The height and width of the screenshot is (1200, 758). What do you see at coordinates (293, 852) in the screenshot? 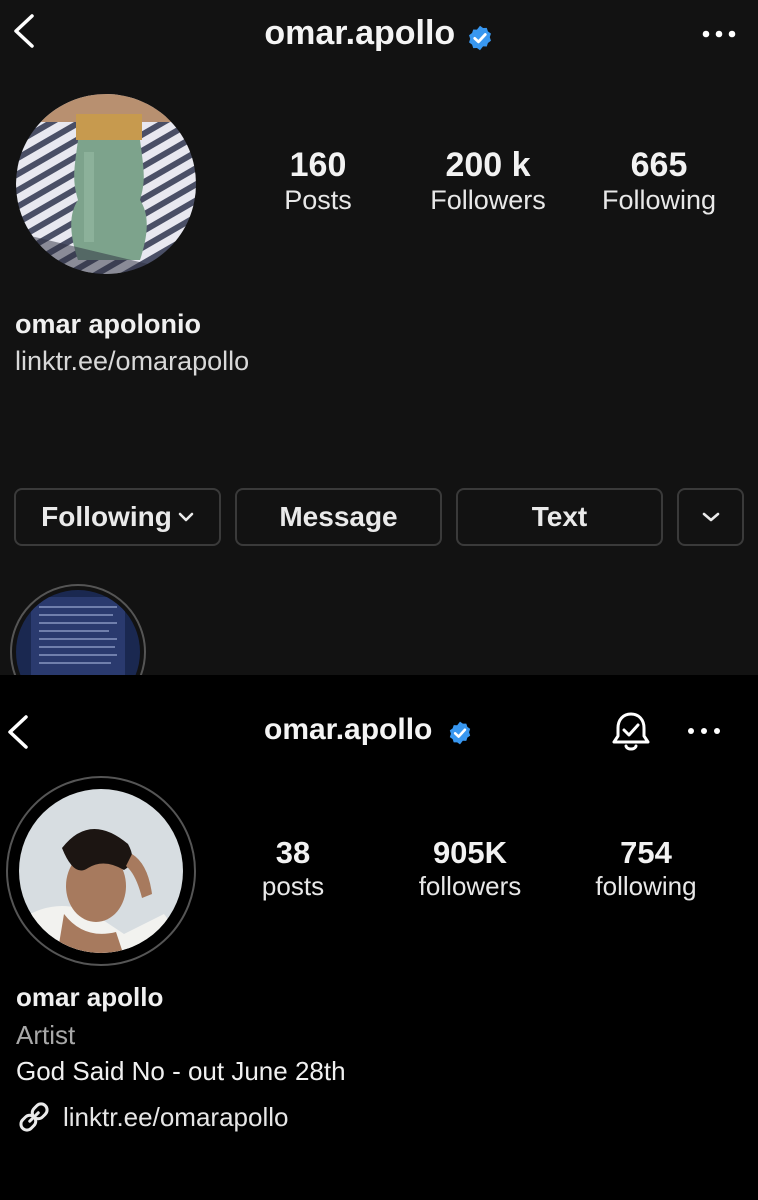
I see `posts-count: 38` at bounding box center [293, 852].